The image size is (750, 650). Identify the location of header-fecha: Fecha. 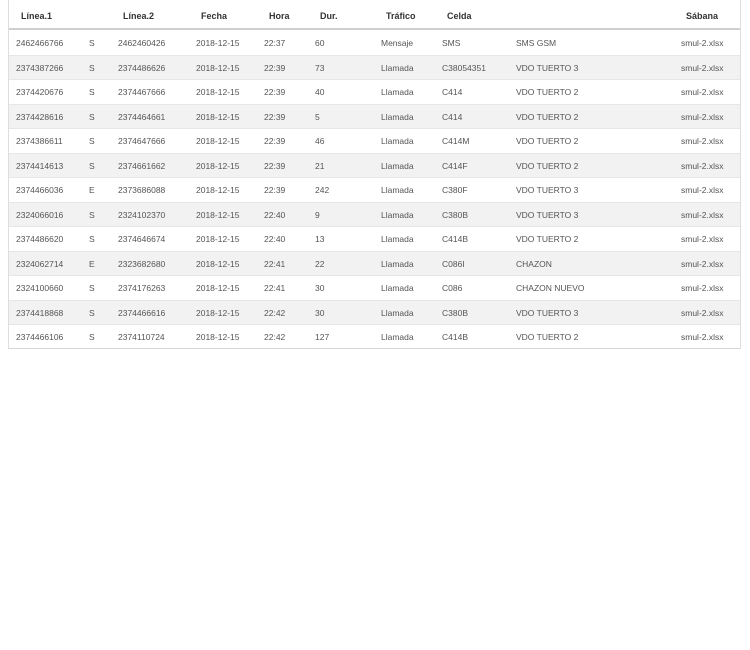
(214, 16).